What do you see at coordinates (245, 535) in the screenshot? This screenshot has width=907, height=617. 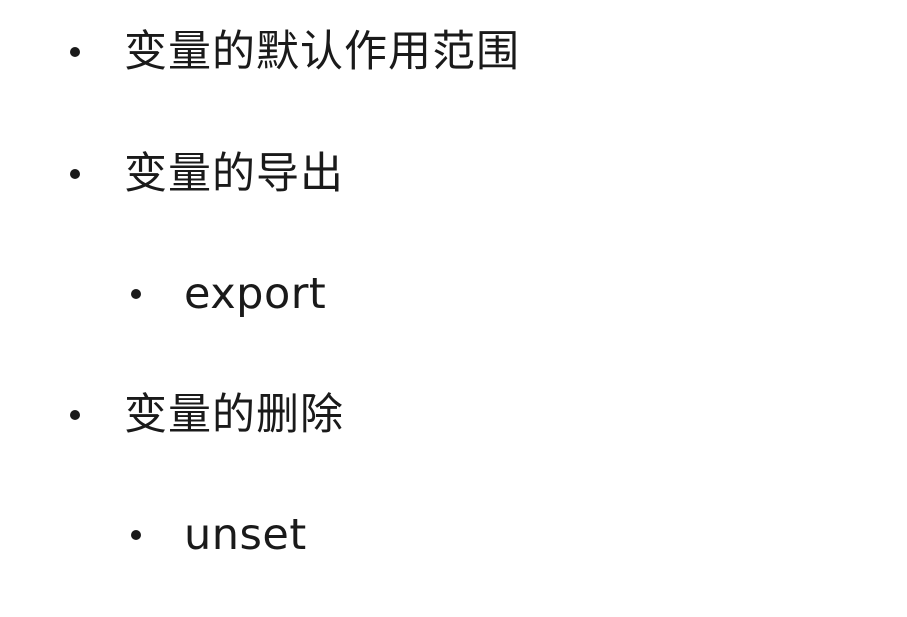 I see `sub-list-item-label: unset` at bounding box center [245, 535].